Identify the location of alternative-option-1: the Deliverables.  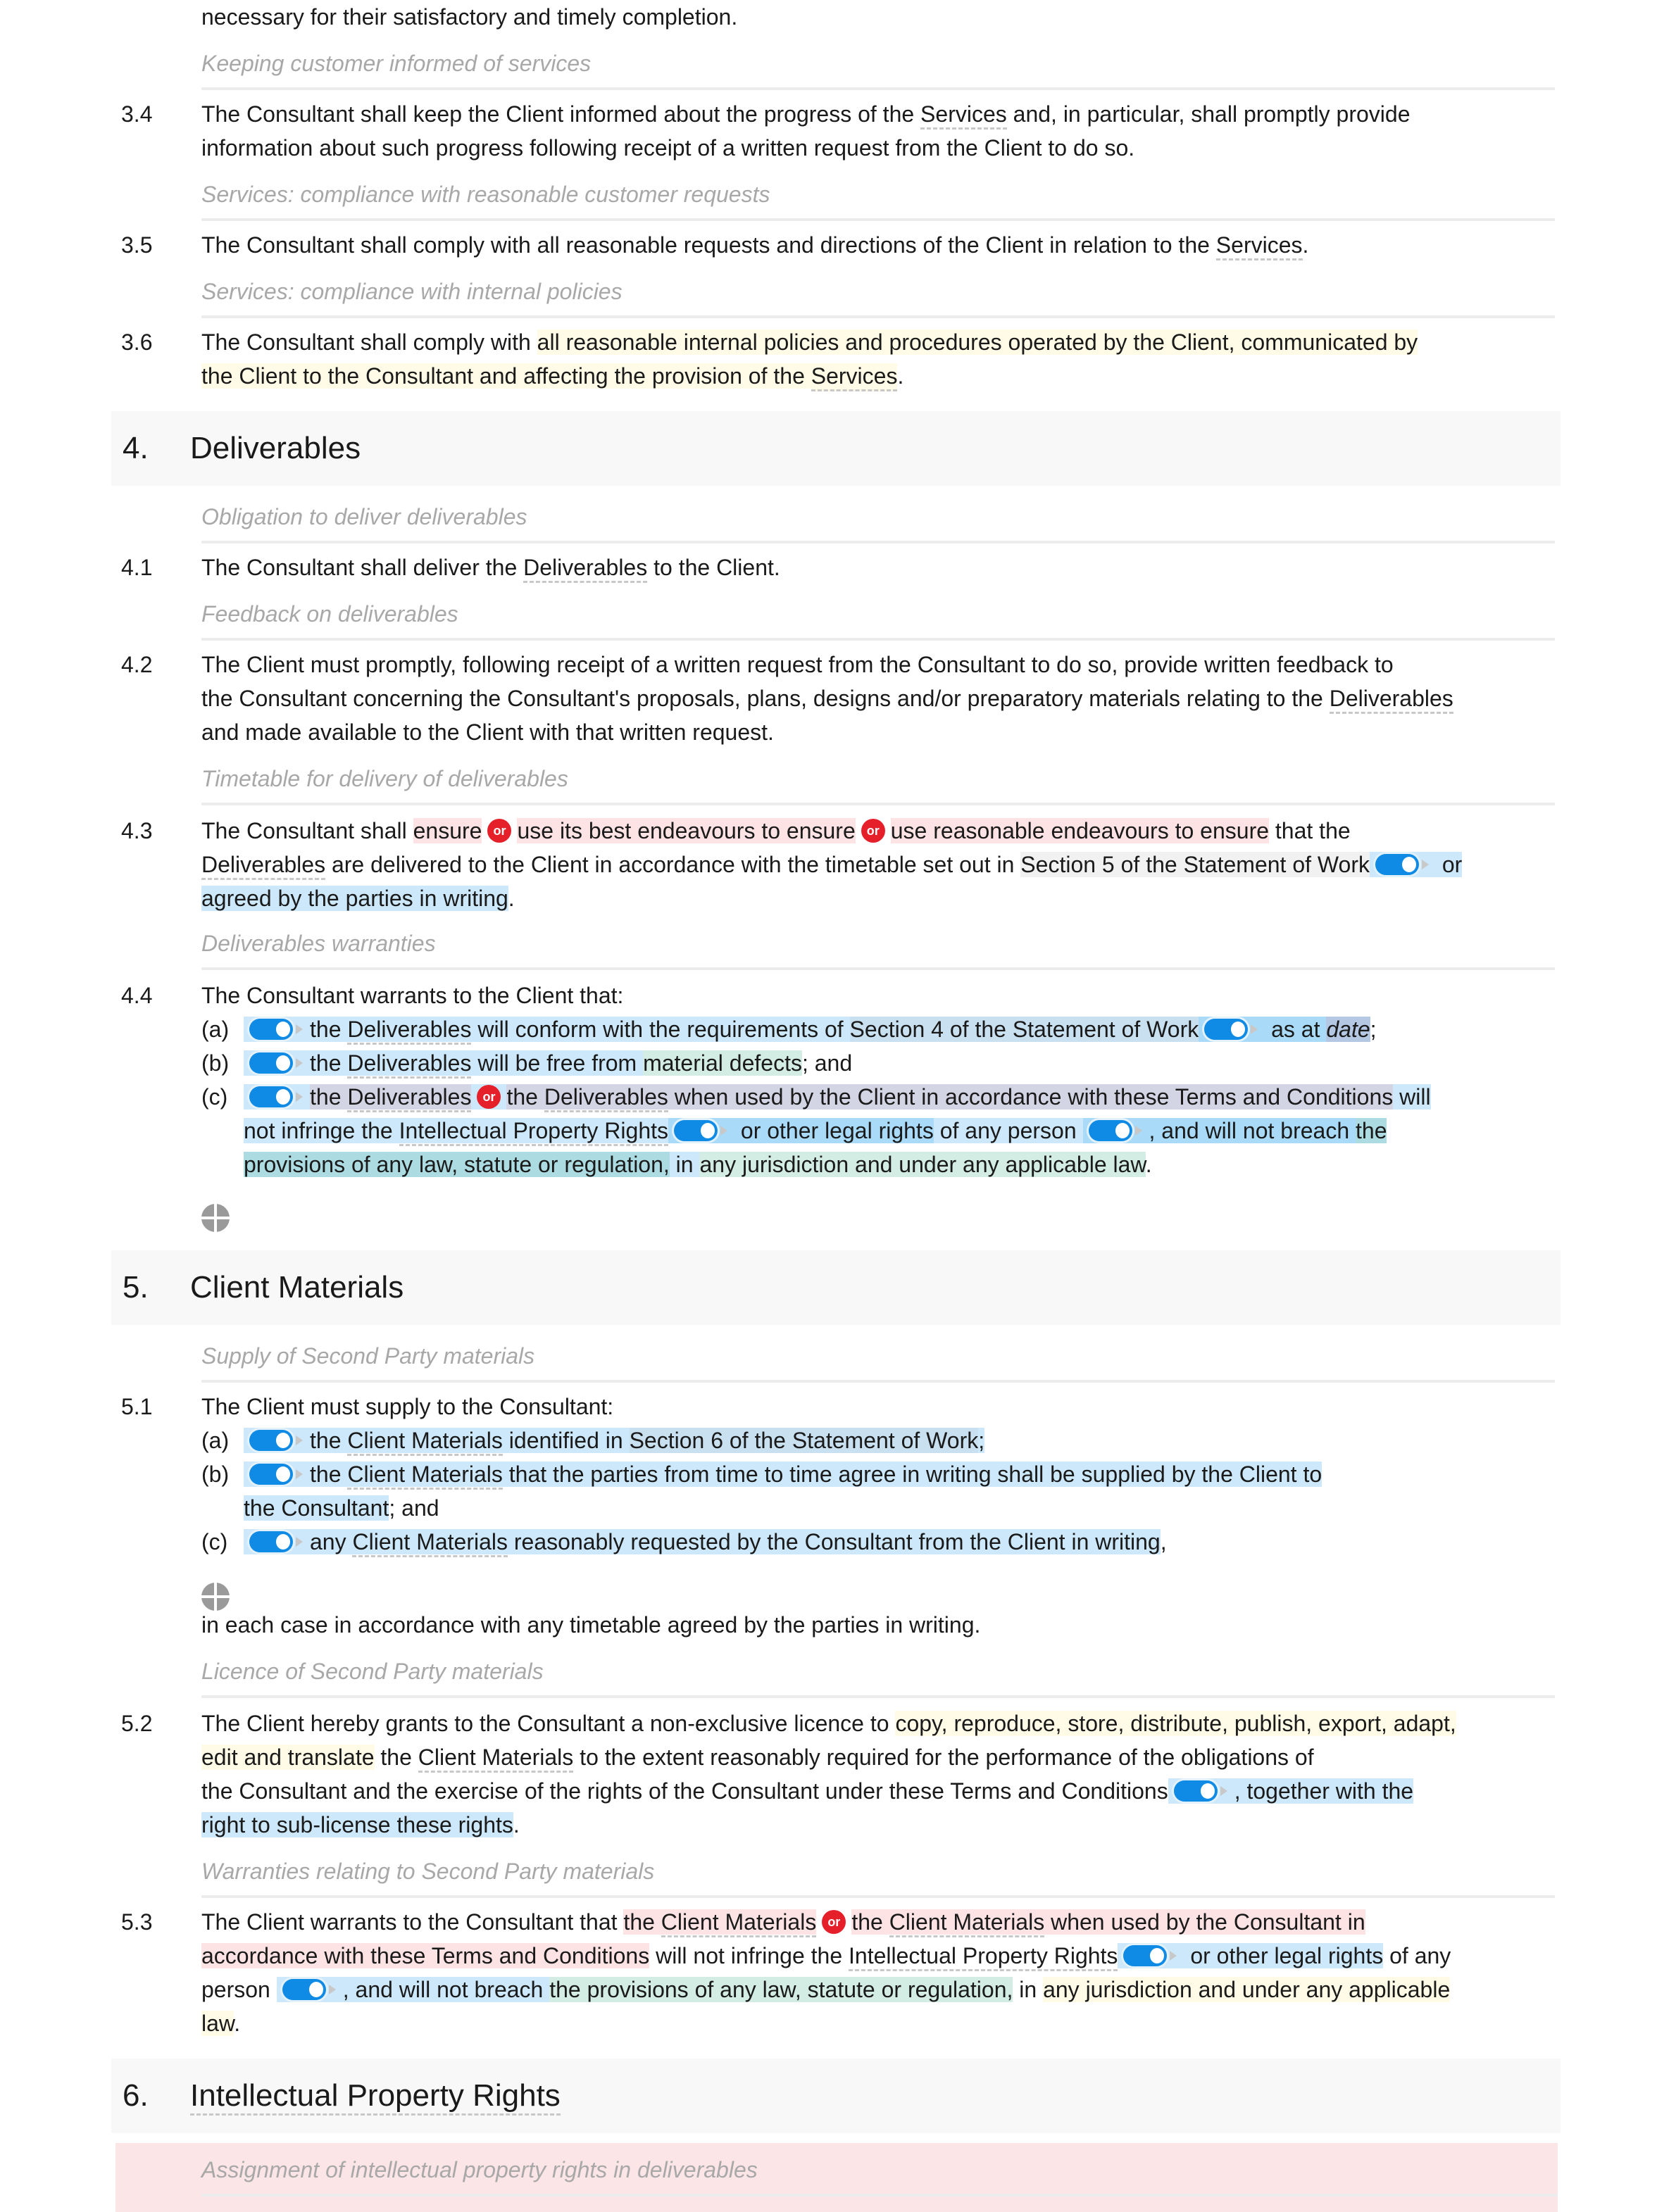
(391, 1098).